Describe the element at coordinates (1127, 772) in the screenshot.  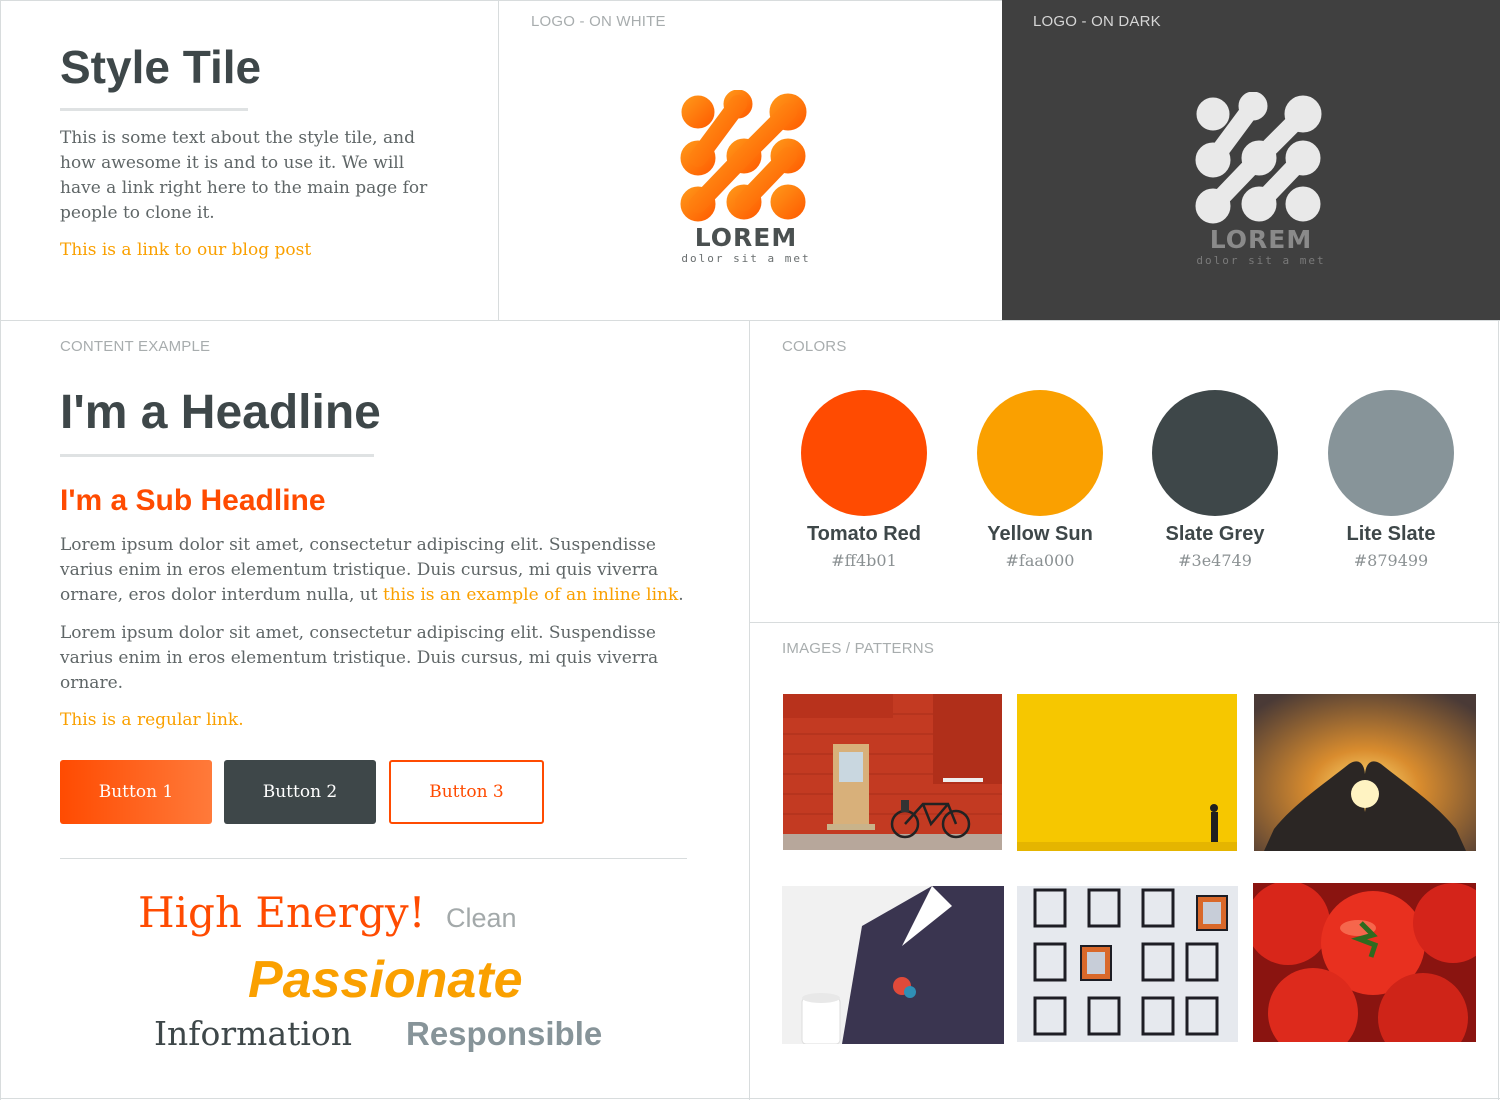
I see `image-yellow-wall` at that location.